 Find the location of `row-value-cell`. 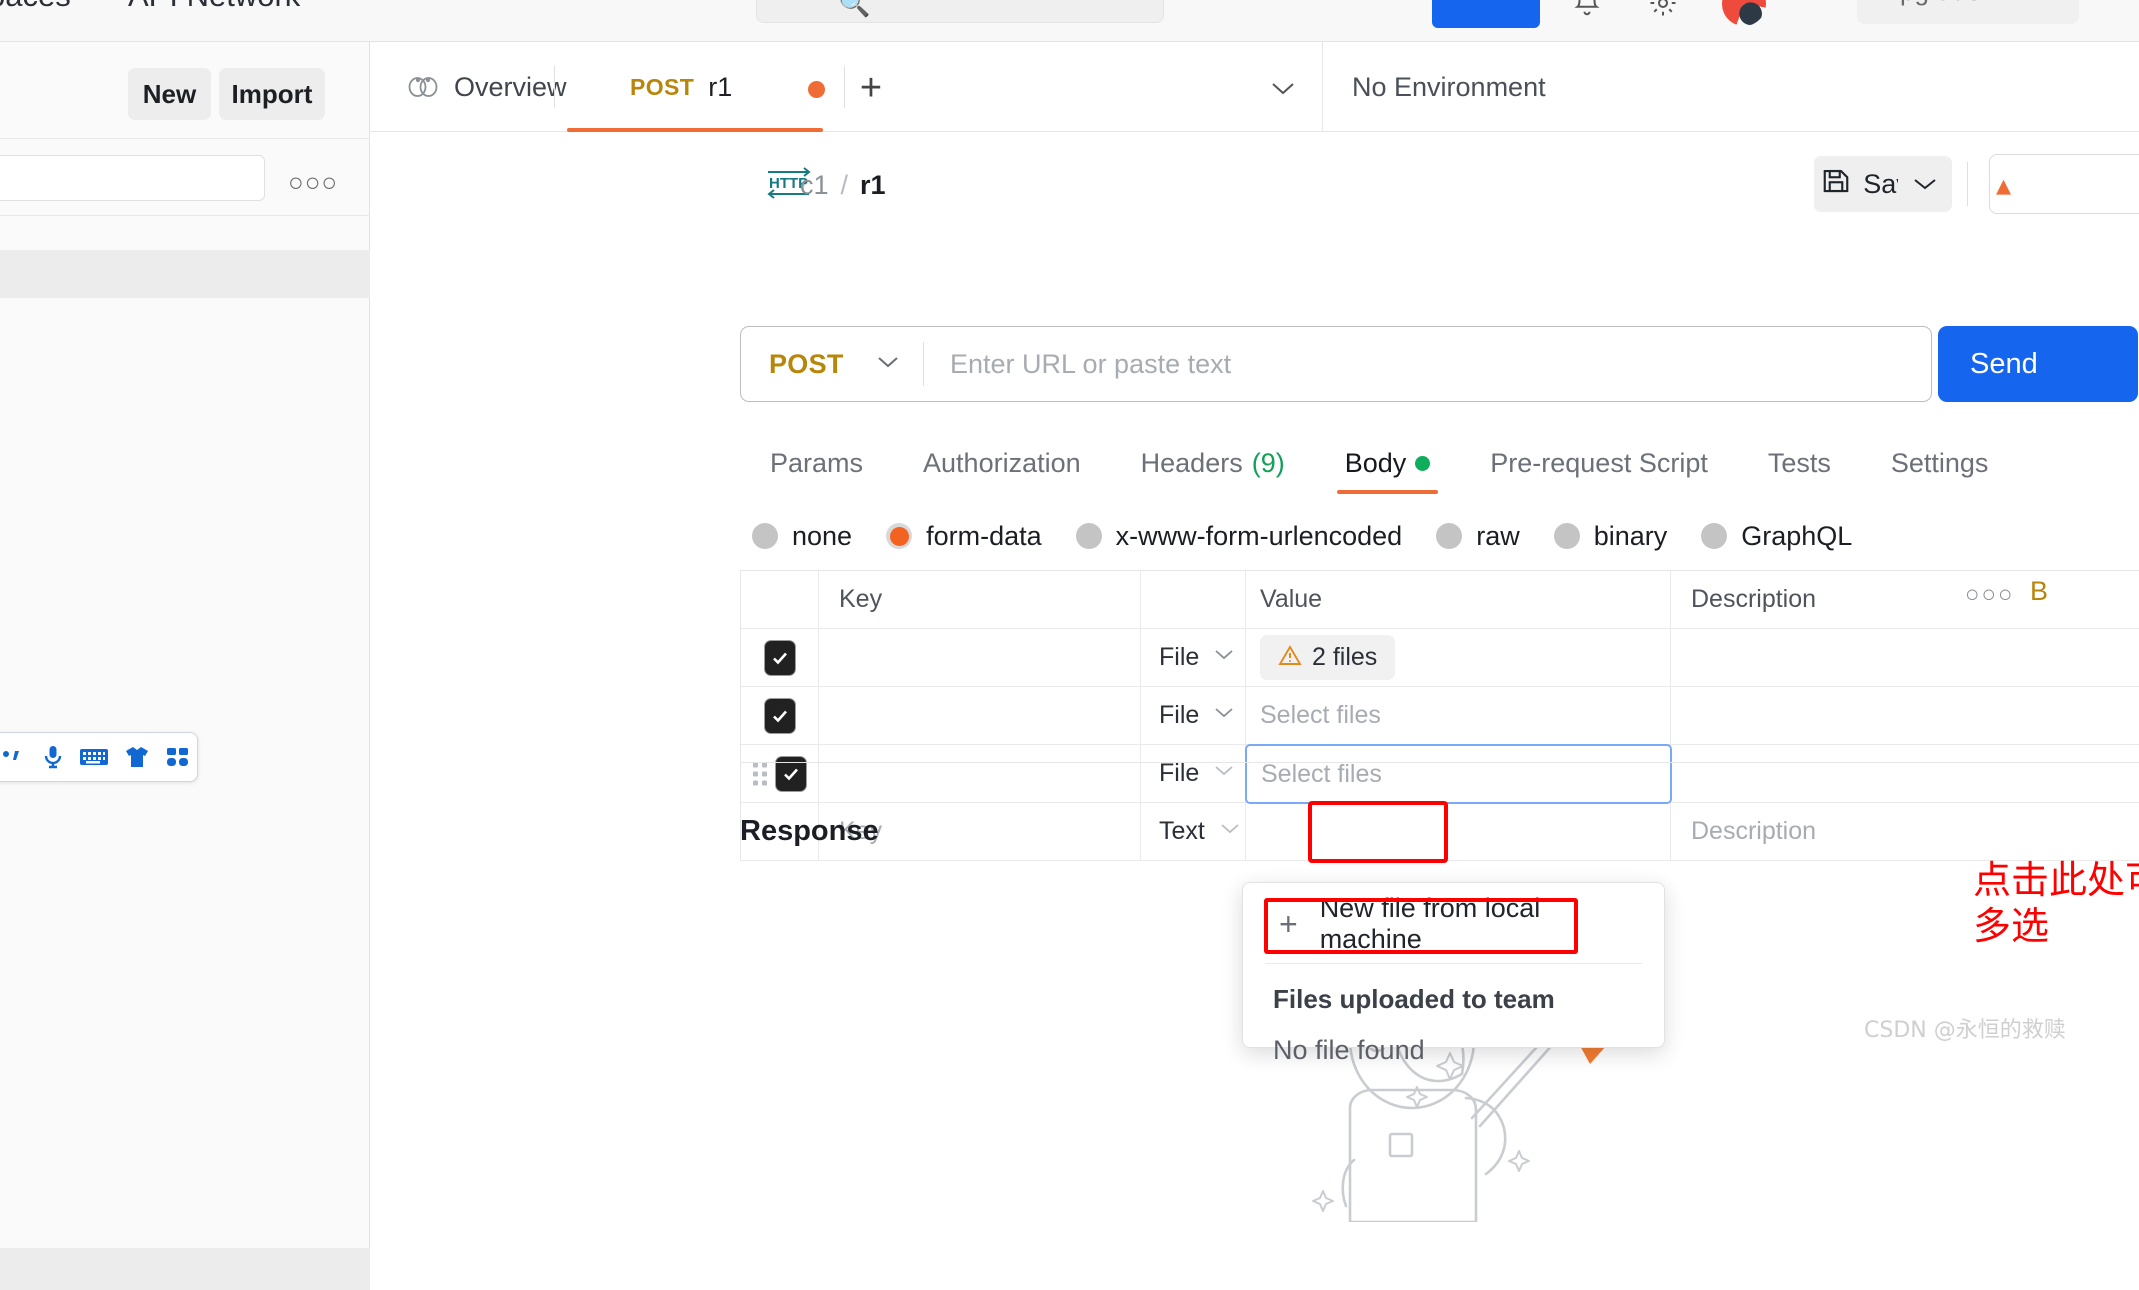

row-value-cell is located at coordinates (1458, 831).